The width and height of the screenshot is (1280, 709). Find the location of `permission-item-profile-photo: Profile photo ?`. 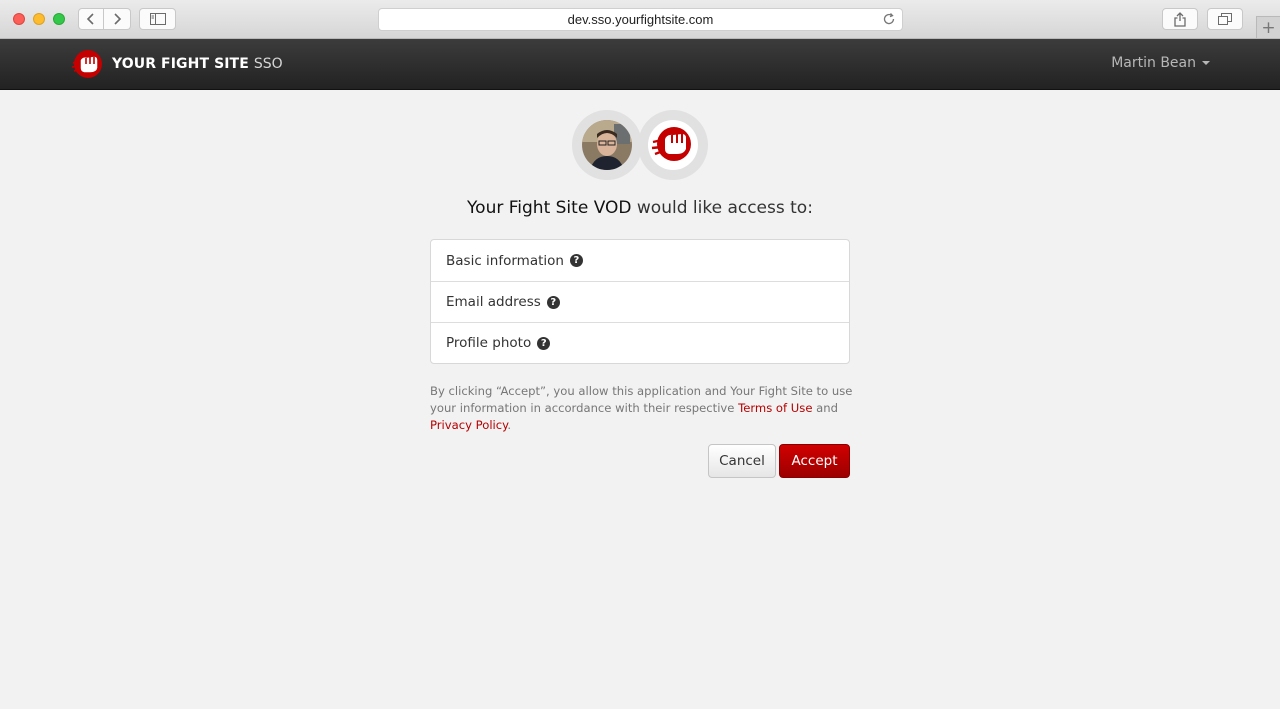

permission-item-profile-photo: Profile photo ? is located at coordinates (640, 342).